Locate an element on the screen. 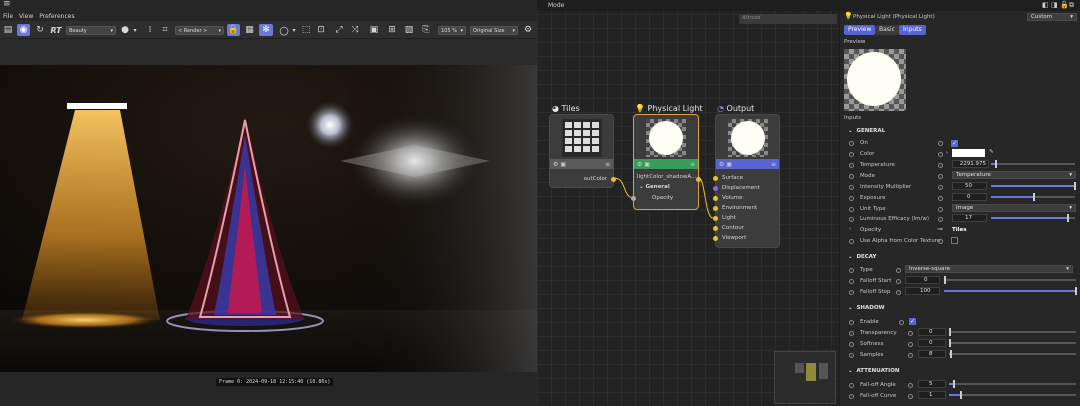  connected-icon: ⊸ is located at coordinates (940, 229).